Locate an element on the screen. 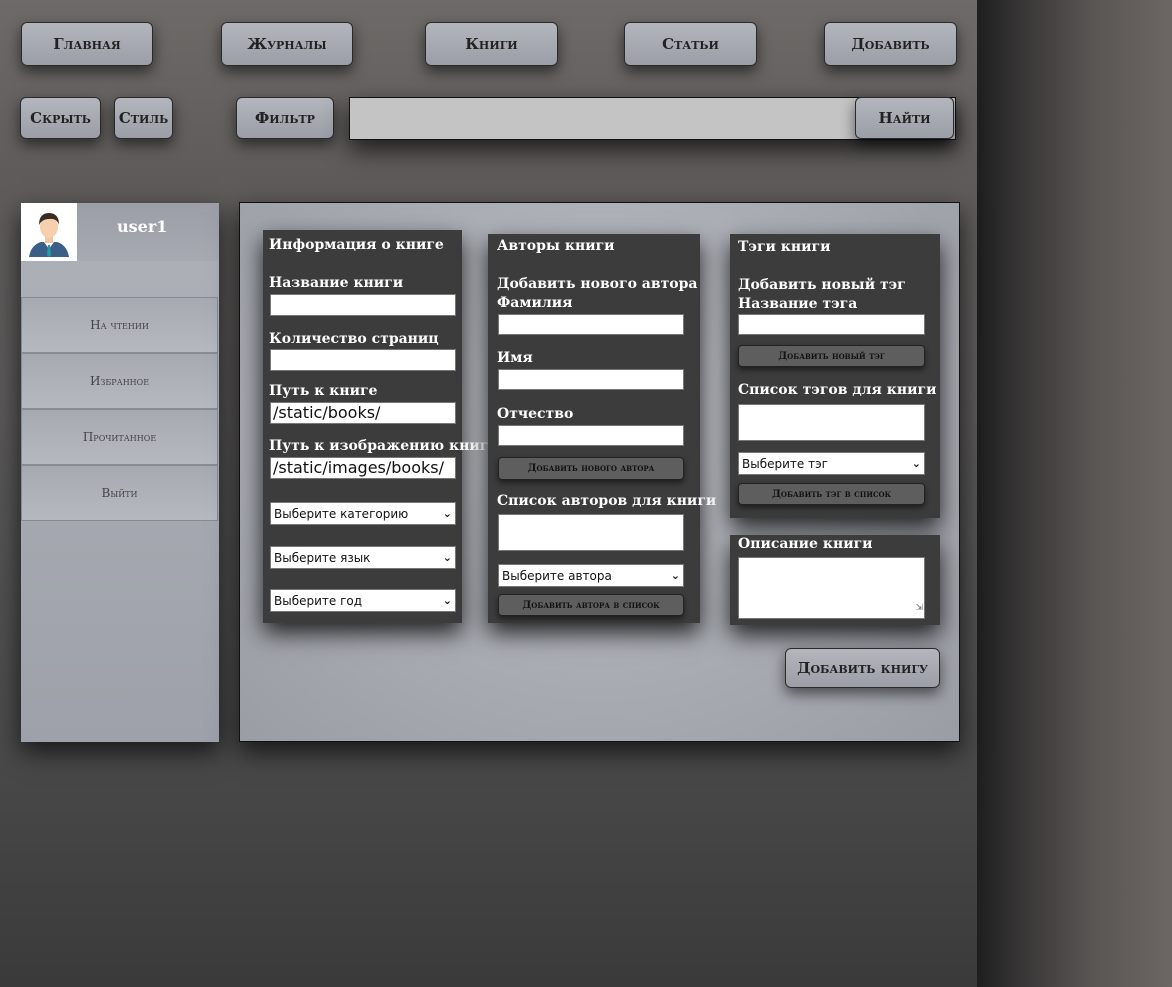  author-select: Выберите автора ⌄ is located at coordinates (591, 575).